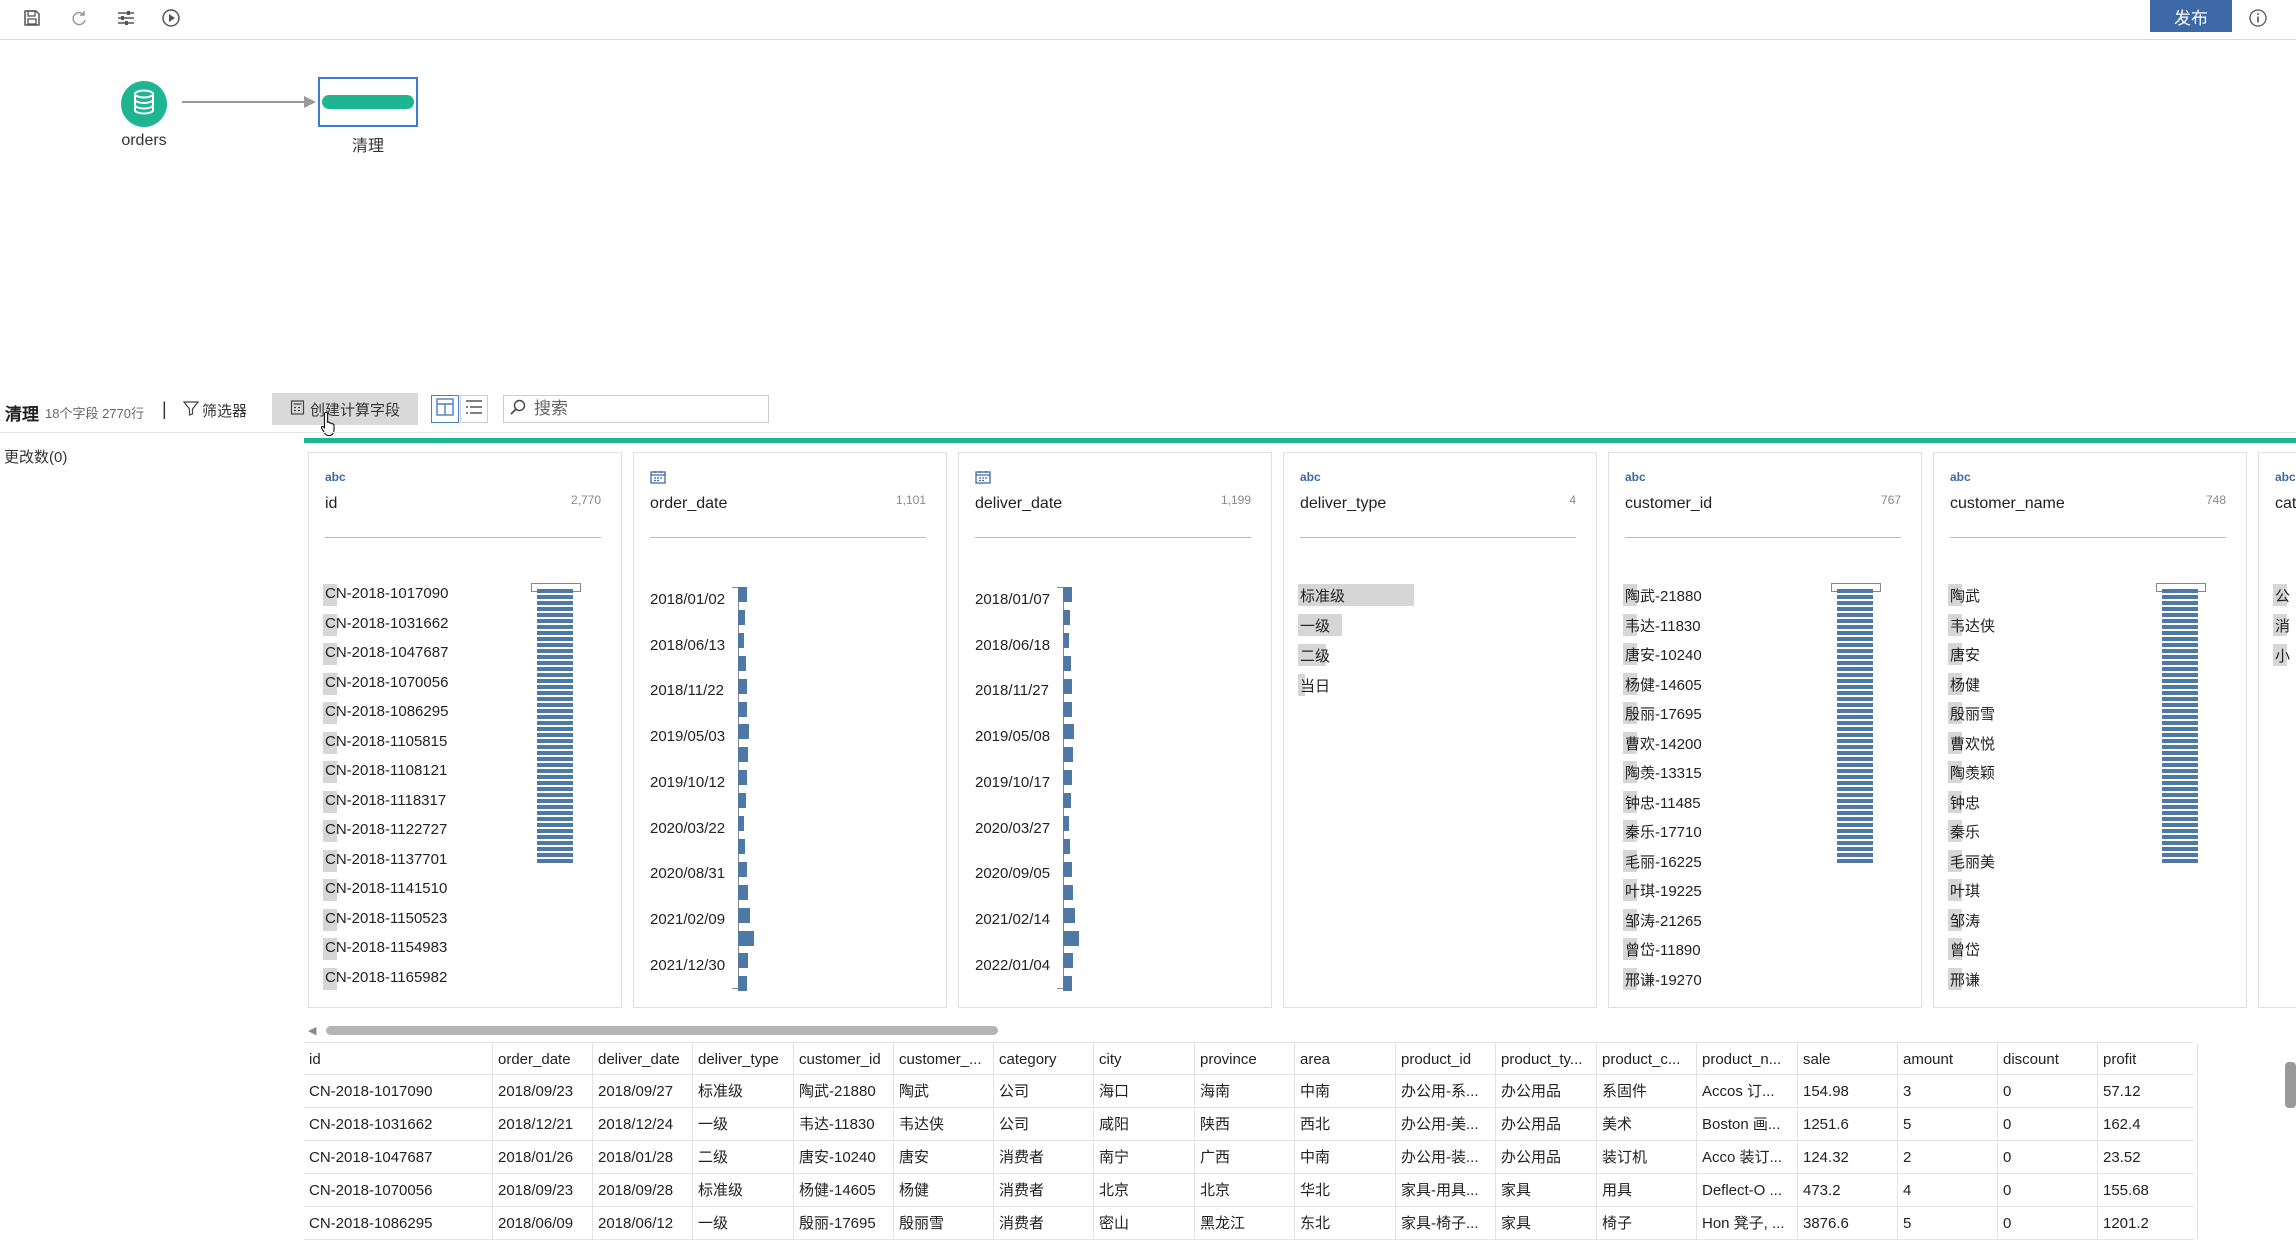 This screenshot has height=1258, width=2296. What do you see at coordinates (1314, 655) in the screenshot?
I see `category-item: 二级` at bounding box center [1314, 655].